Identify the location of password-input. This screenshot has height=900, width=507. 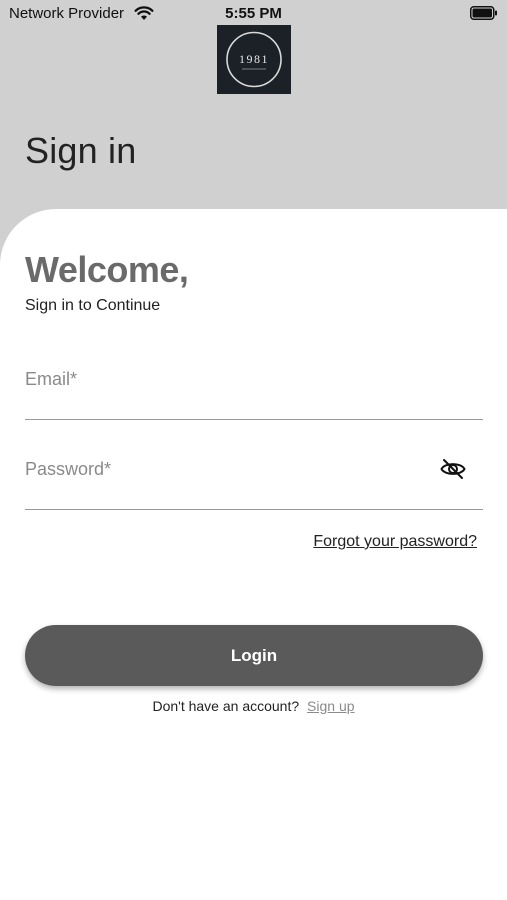
(225, 469).